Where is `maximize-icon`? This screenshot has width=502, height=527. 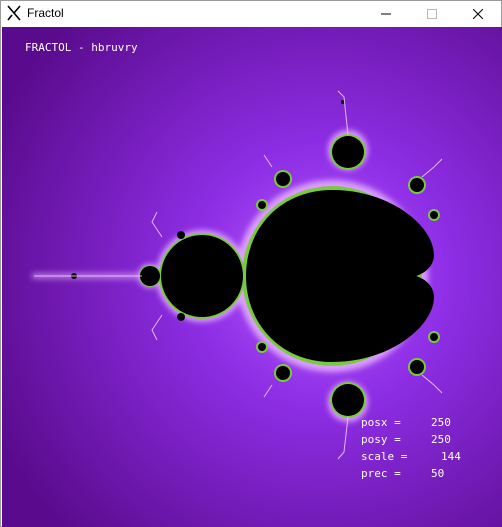 maximize-icon is located at coordinates (432, 14).